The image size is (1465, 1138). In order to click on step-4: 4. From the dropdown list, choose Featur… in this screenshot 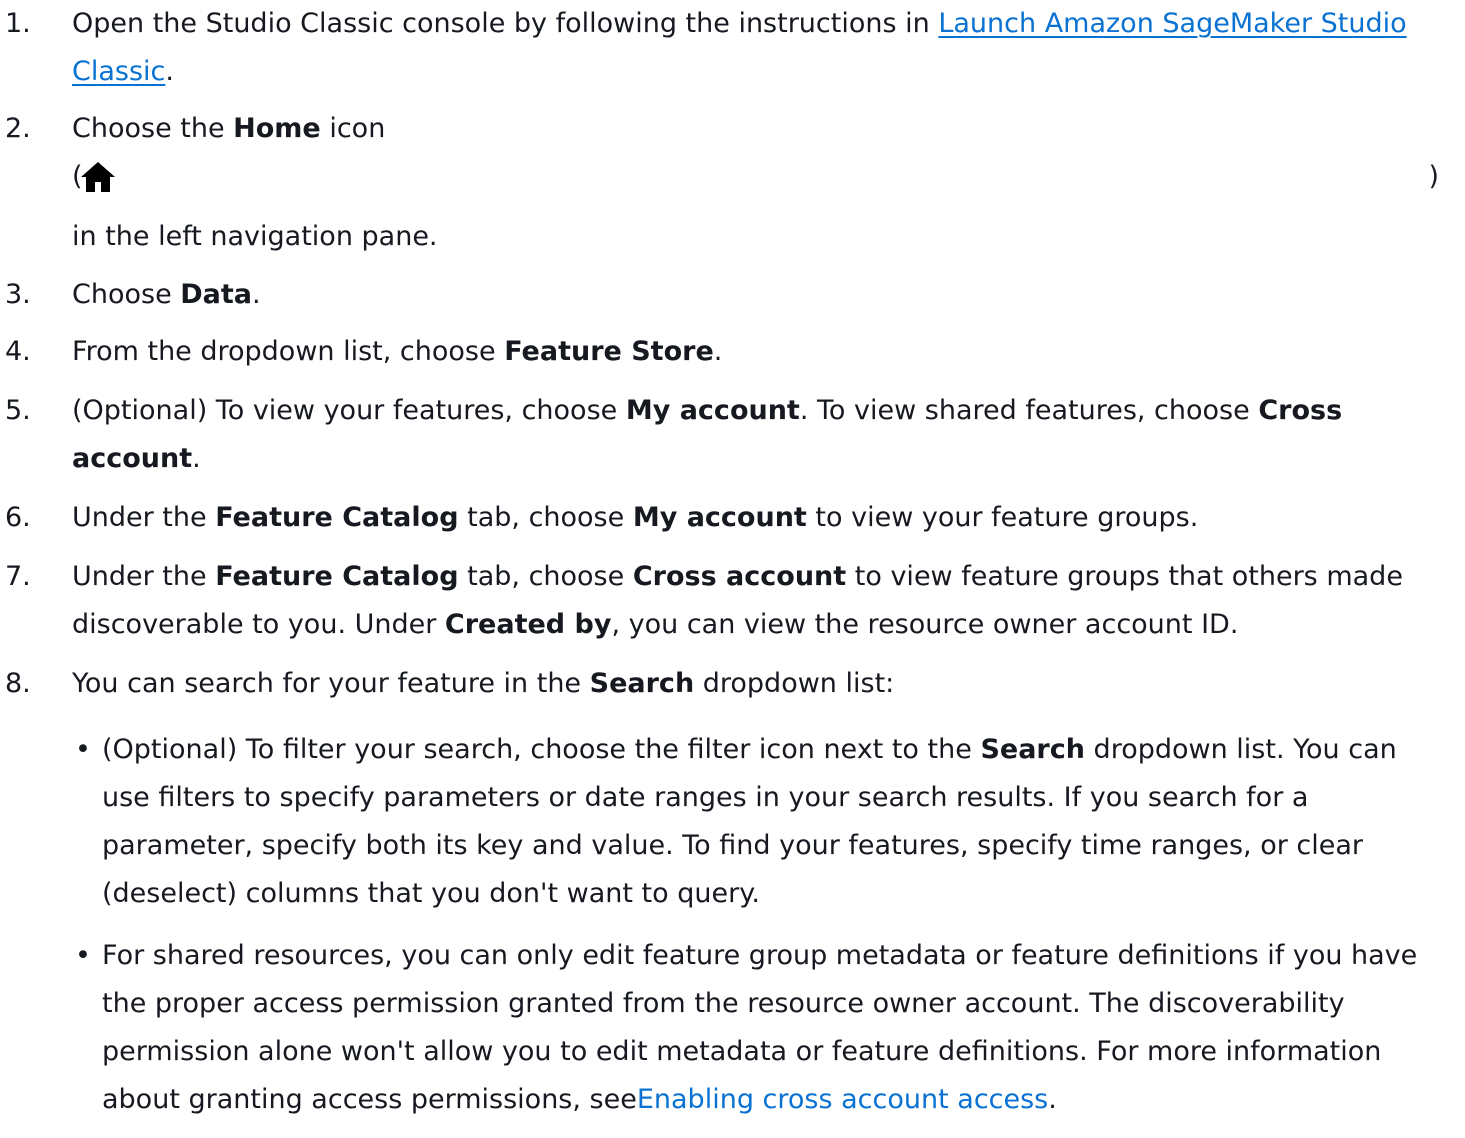, I will do `click(732, 352)`.